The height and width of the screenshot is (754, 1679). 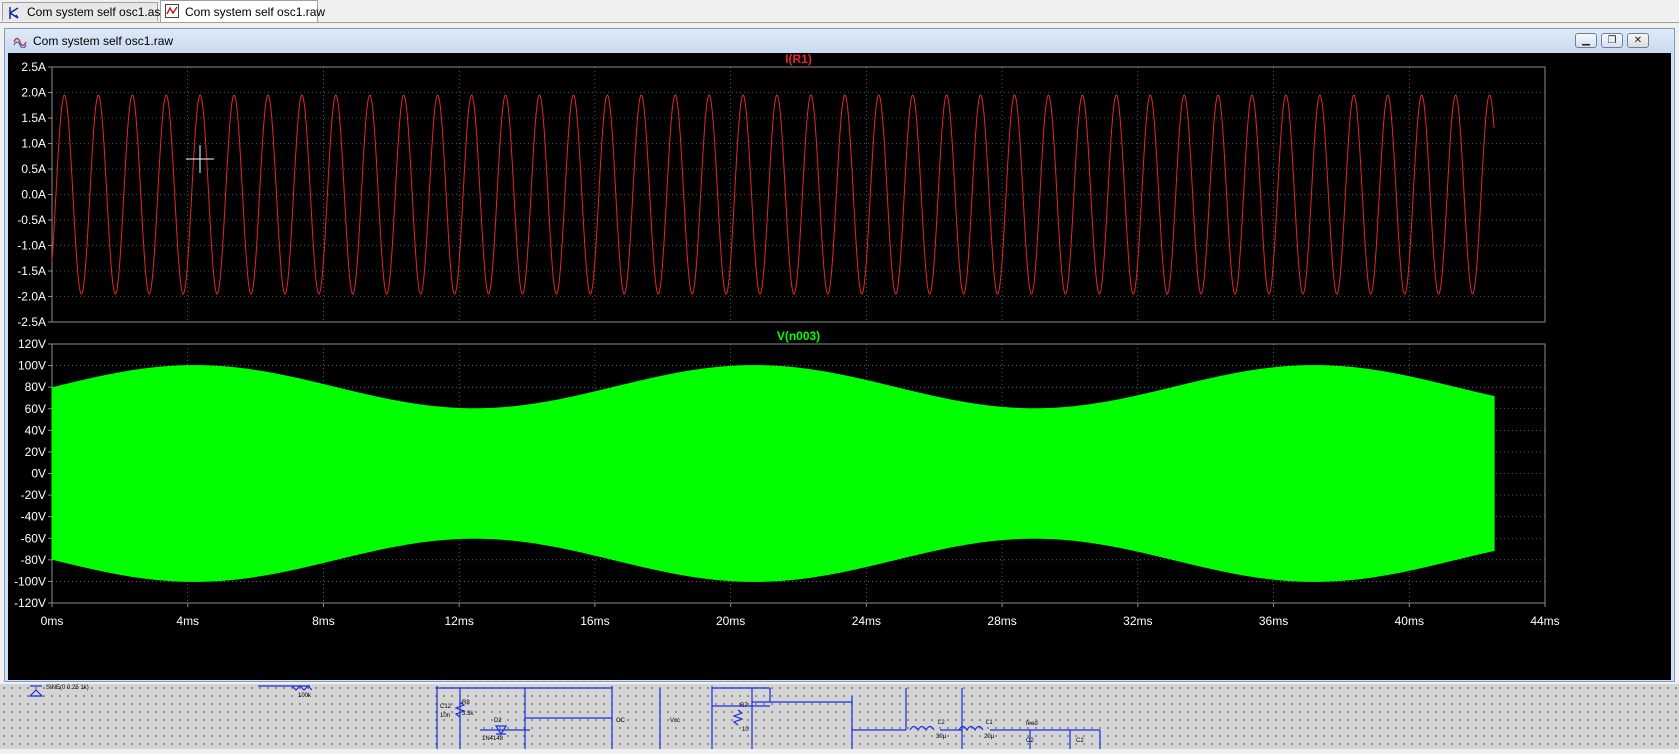 I want to click on y-tick-label: -60V, so click(x=33, y=538).